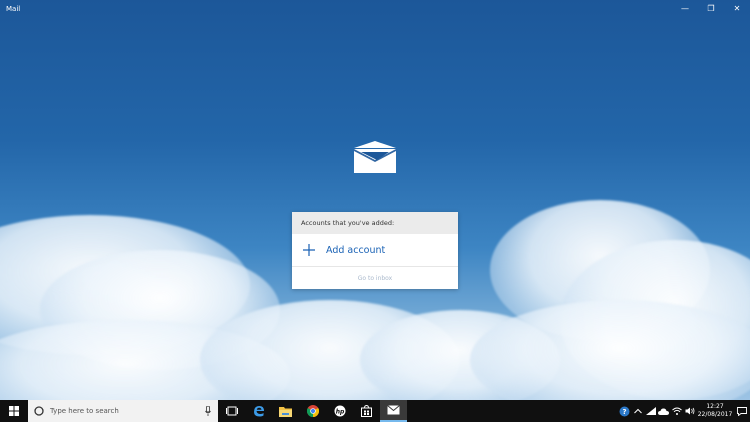 The image size is (750, 422). What do you see at coordinates (312, 411) in the screenshot?
I see `chrome-icon` at bounding box center [312, 411].